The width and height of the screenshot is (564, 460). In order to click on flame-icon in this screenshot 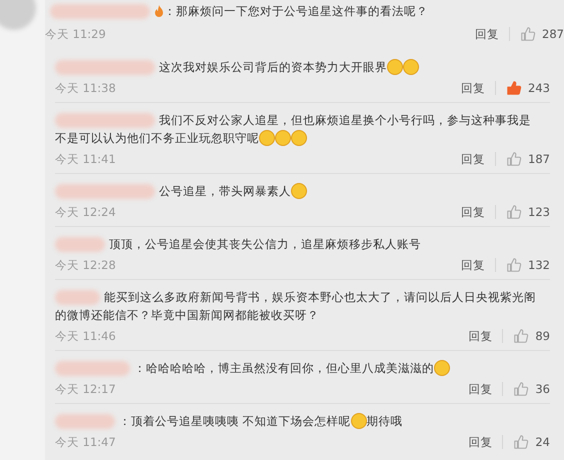, I will do `click(159, 11)`.